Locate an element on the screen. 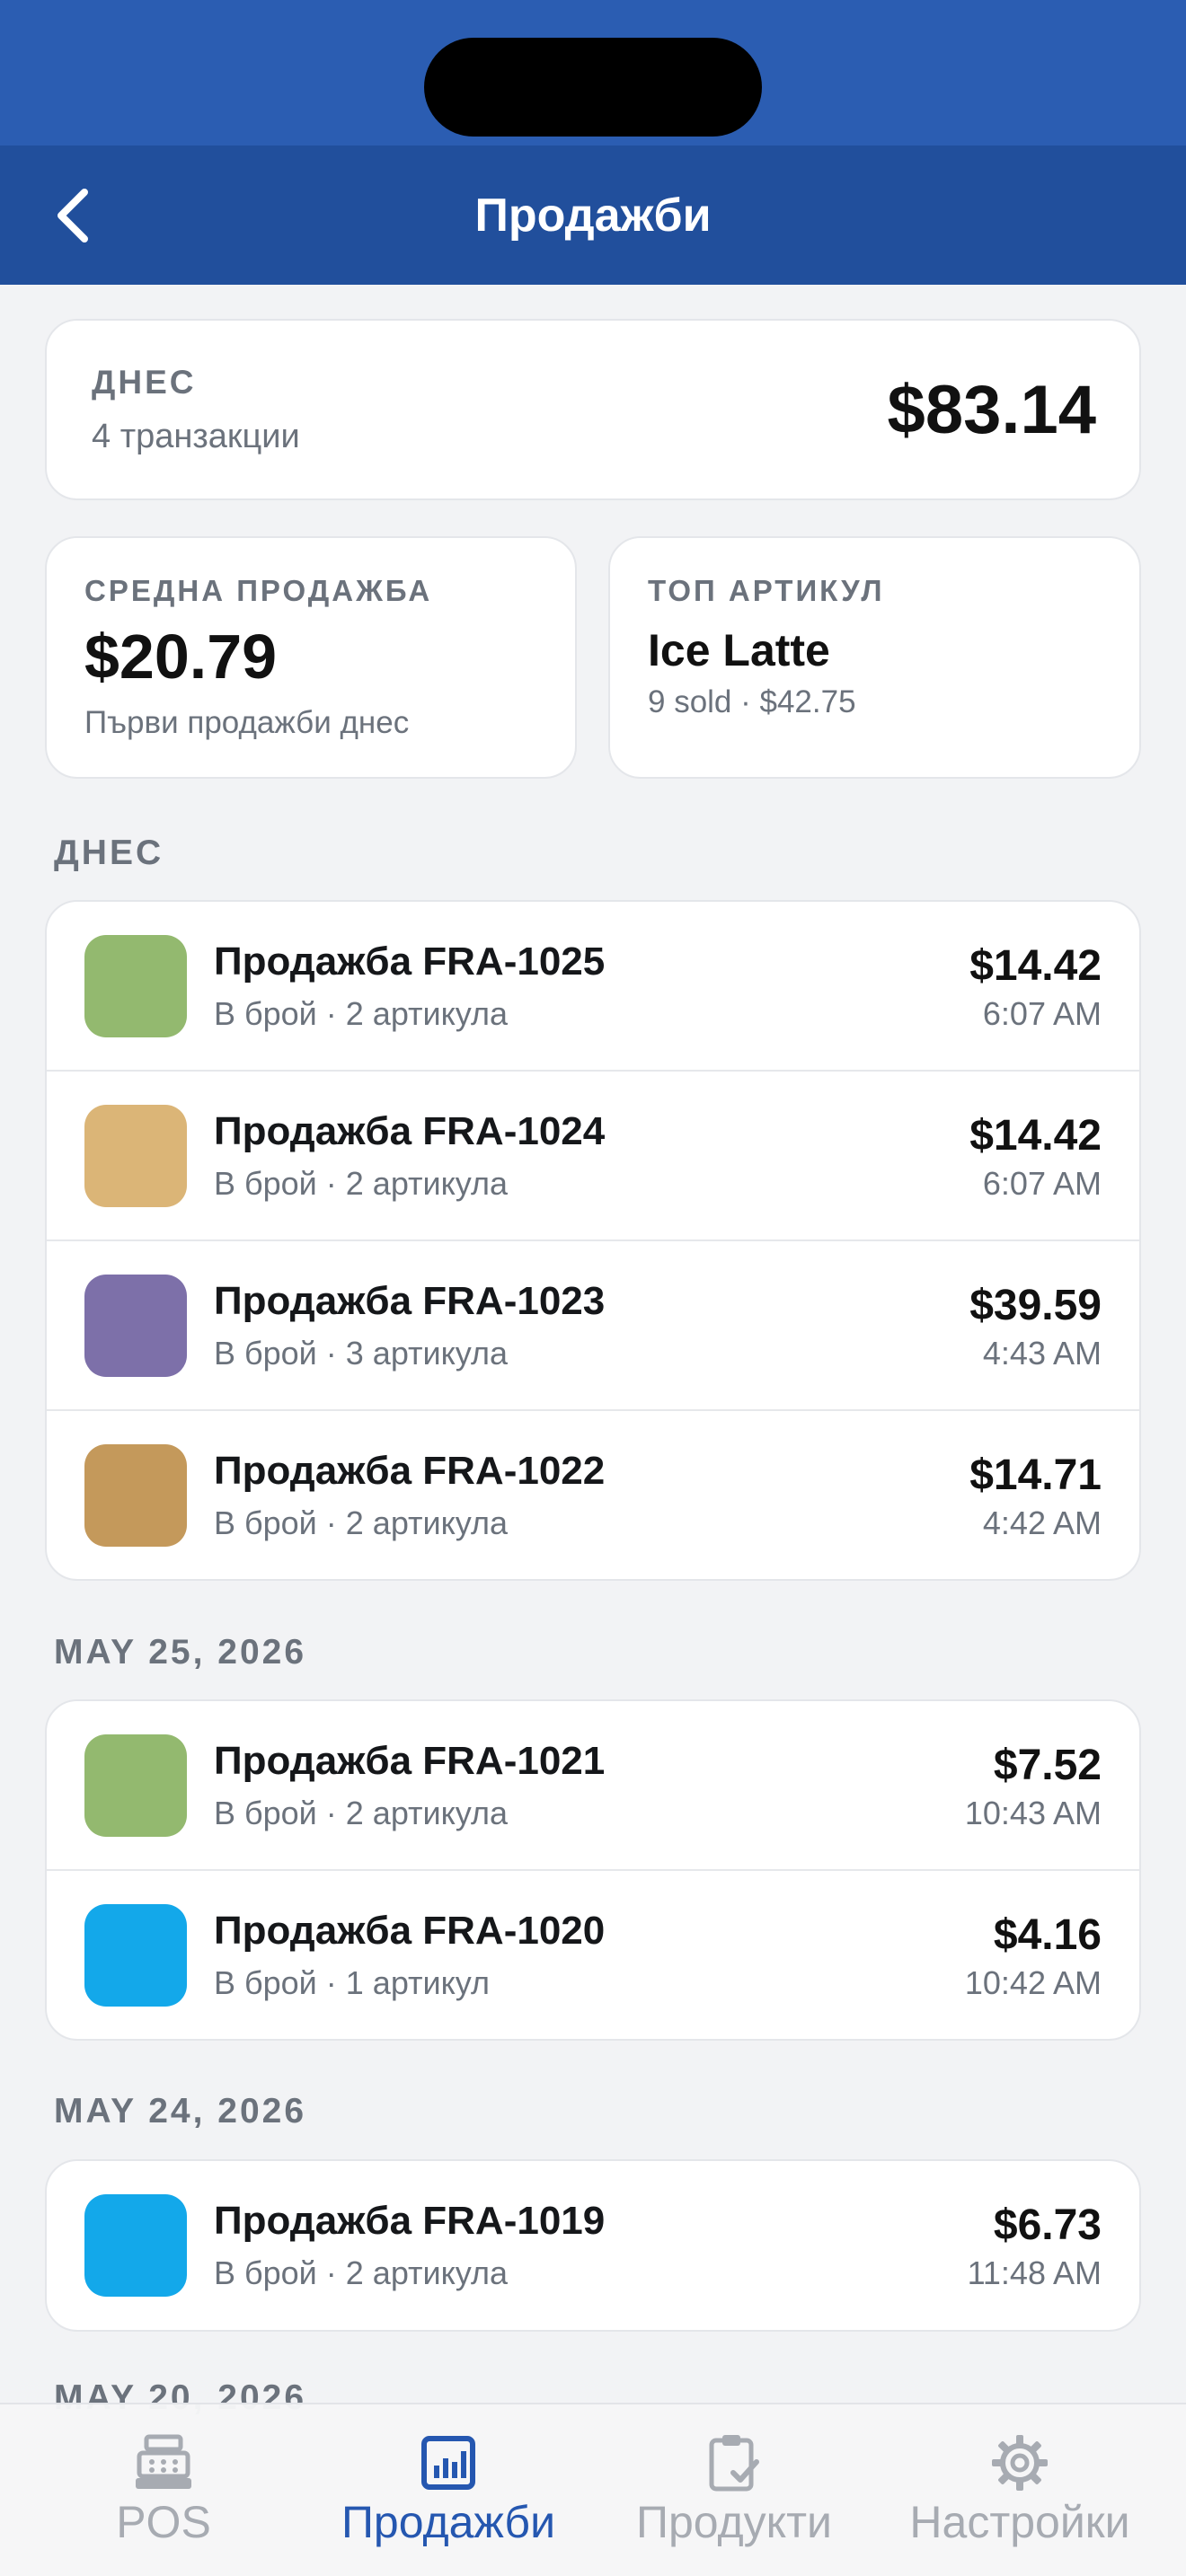  chart-icon is located at coordinates (448, 2463).